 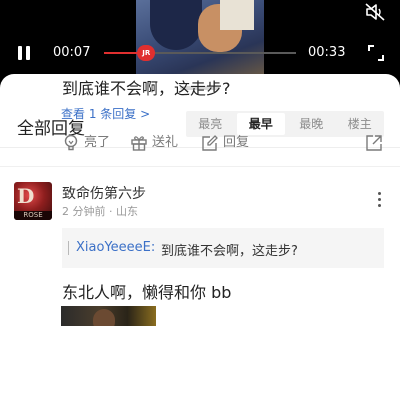 I want to click on edit-icon, so click(x=210, y=143).